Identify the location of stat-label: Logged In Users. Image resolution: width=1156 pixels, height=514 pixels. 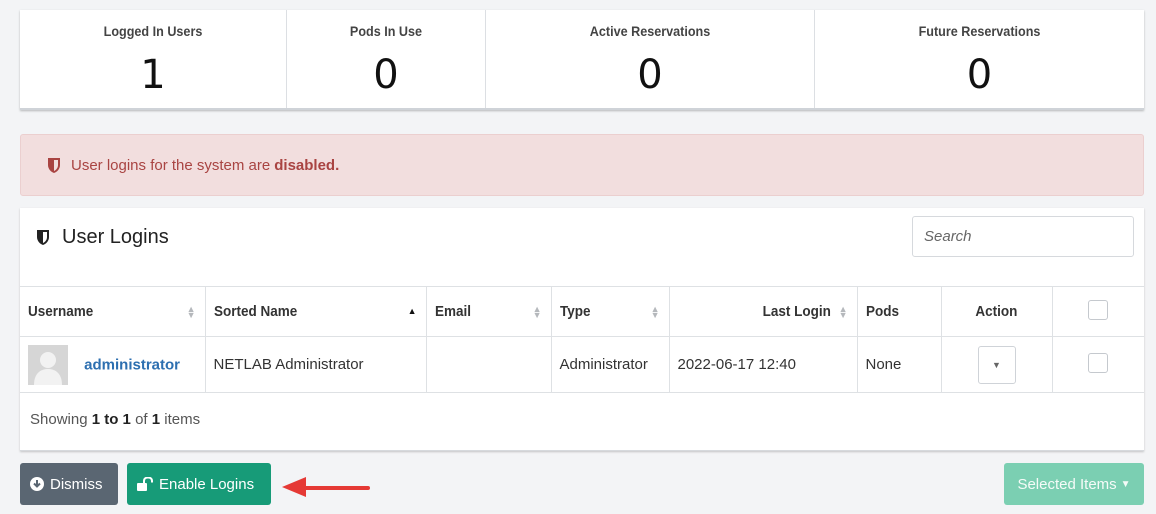
(153, 31).